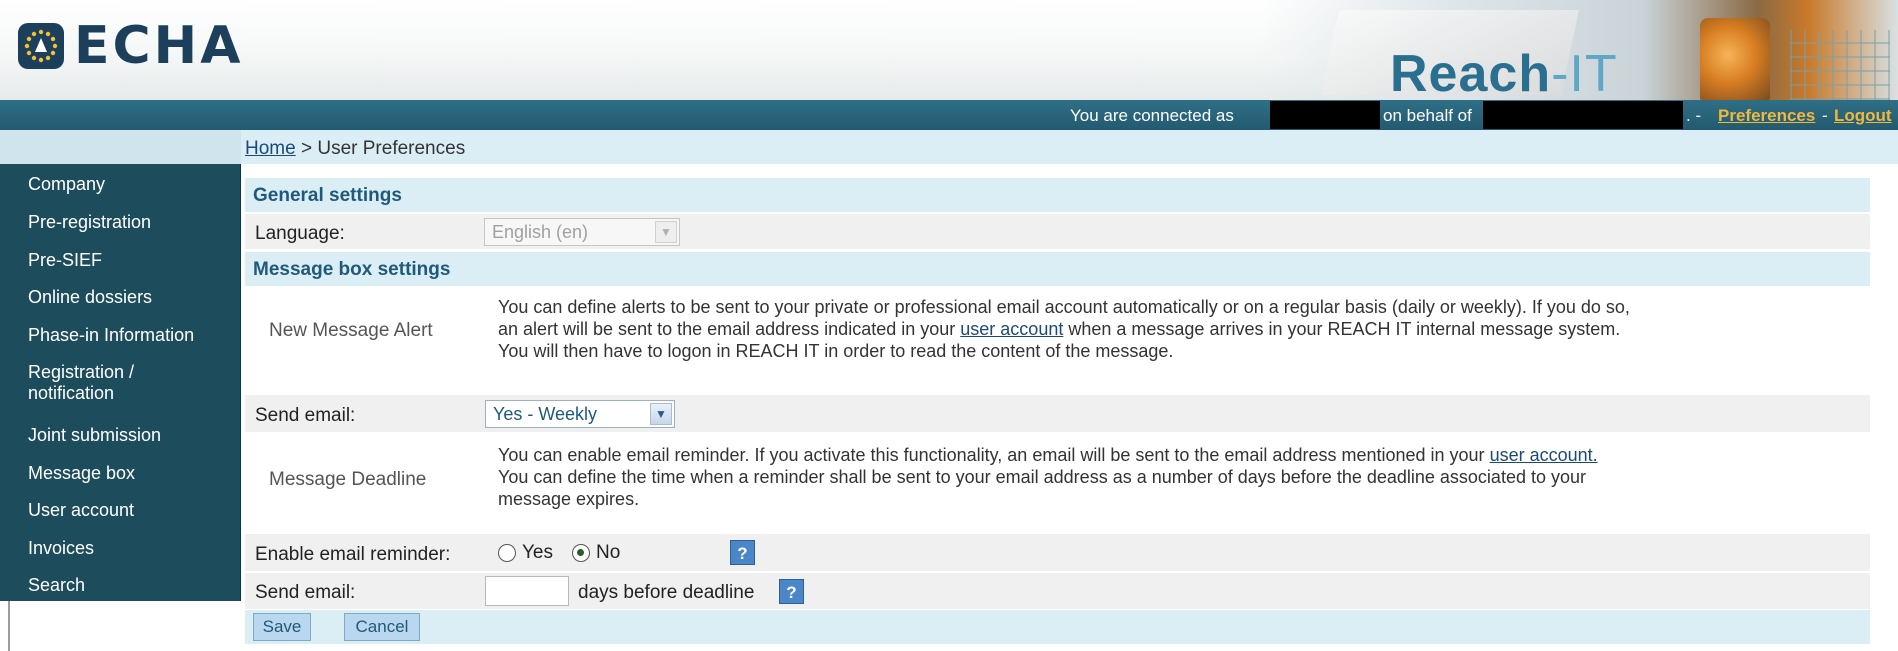  What do you see at coordinates (75, 222) in the screenshot?
I see `sidebar-item-pre-registration: Pre-registration` at bounding box center [75, 222].